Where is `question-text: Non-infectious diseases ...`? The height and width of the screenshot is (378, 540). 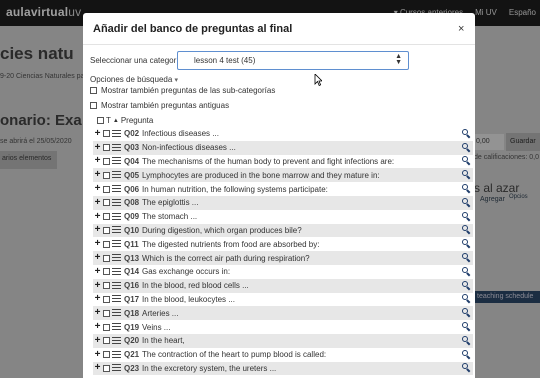
question-text: Non-infectious diseases ... is located at coordinates (189, 148).